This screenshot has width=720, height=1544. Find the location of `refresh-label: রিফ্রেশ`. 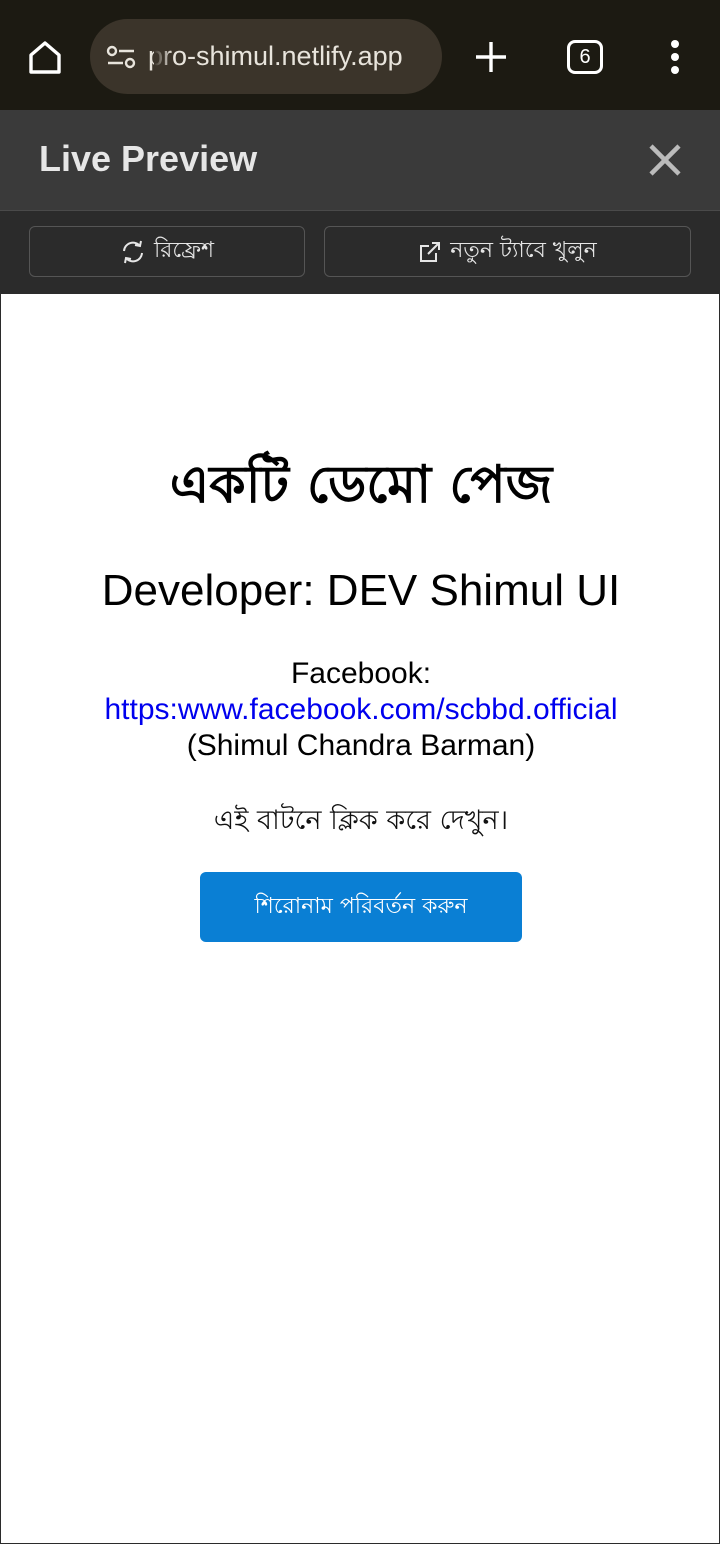

refresh-label: রিফ্রেশ is located at coordinates (184, 250).